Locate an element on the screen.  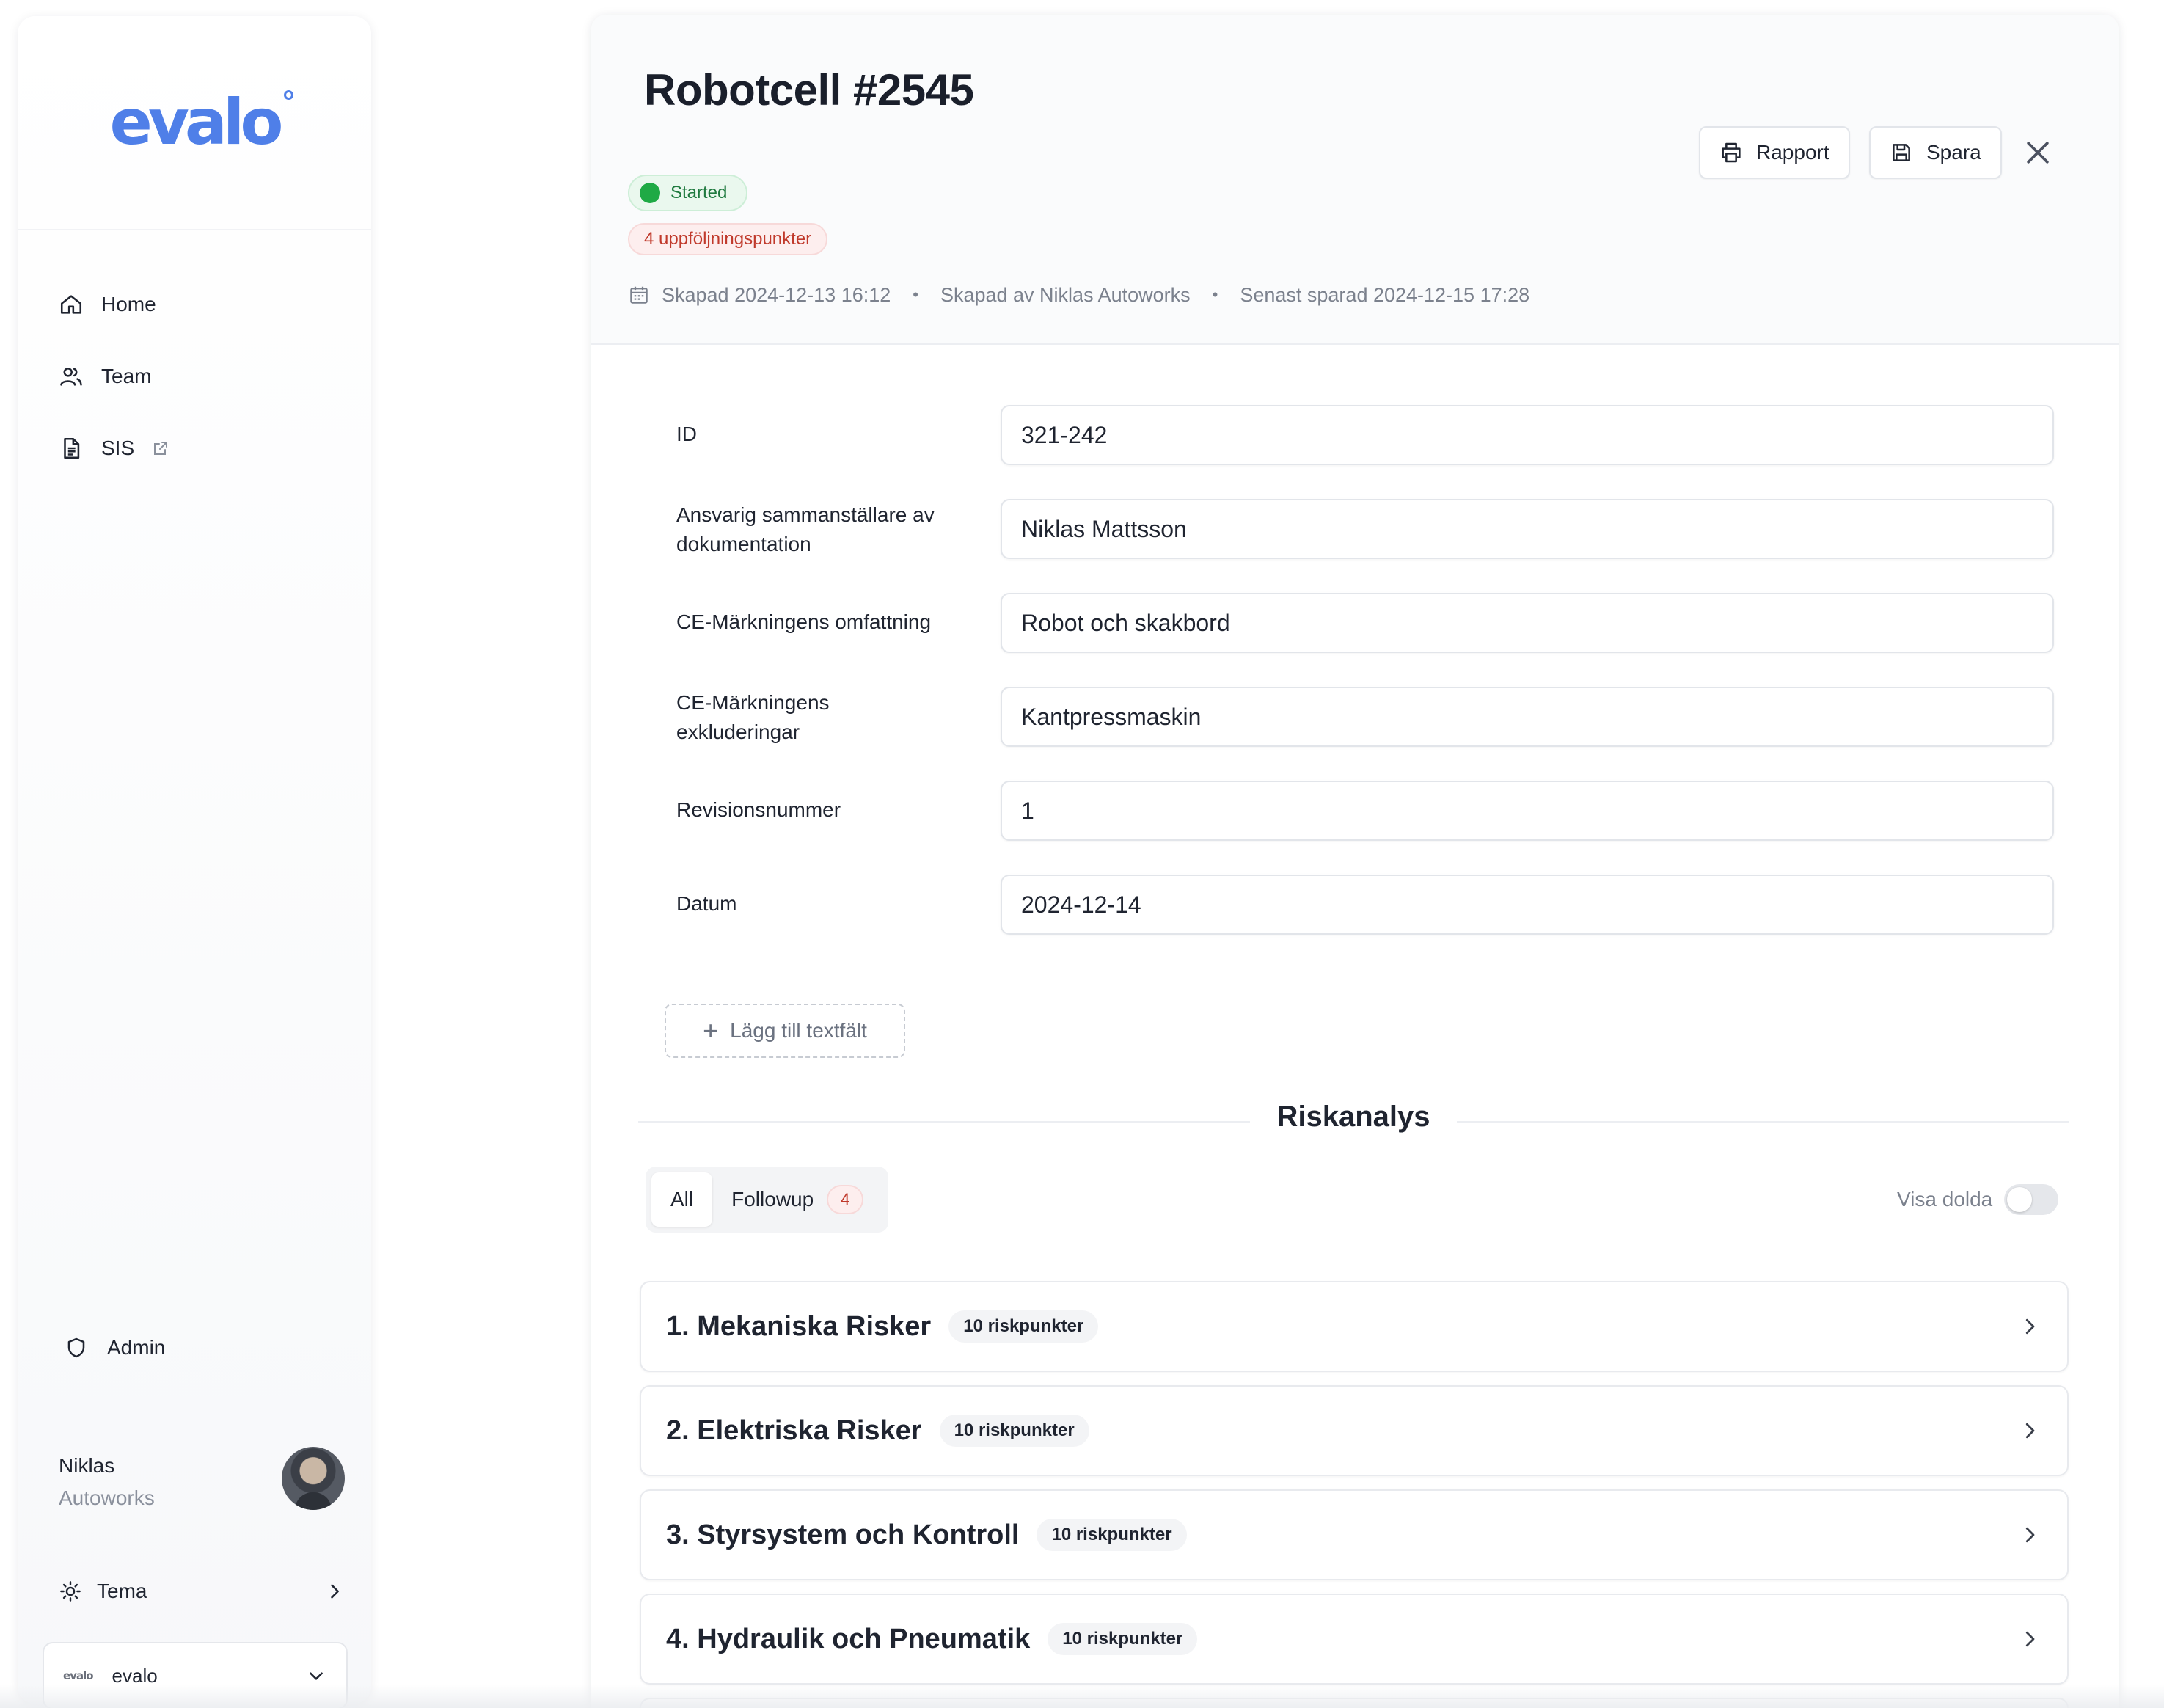
tab-all: All is located at coordinates (682, 1199).